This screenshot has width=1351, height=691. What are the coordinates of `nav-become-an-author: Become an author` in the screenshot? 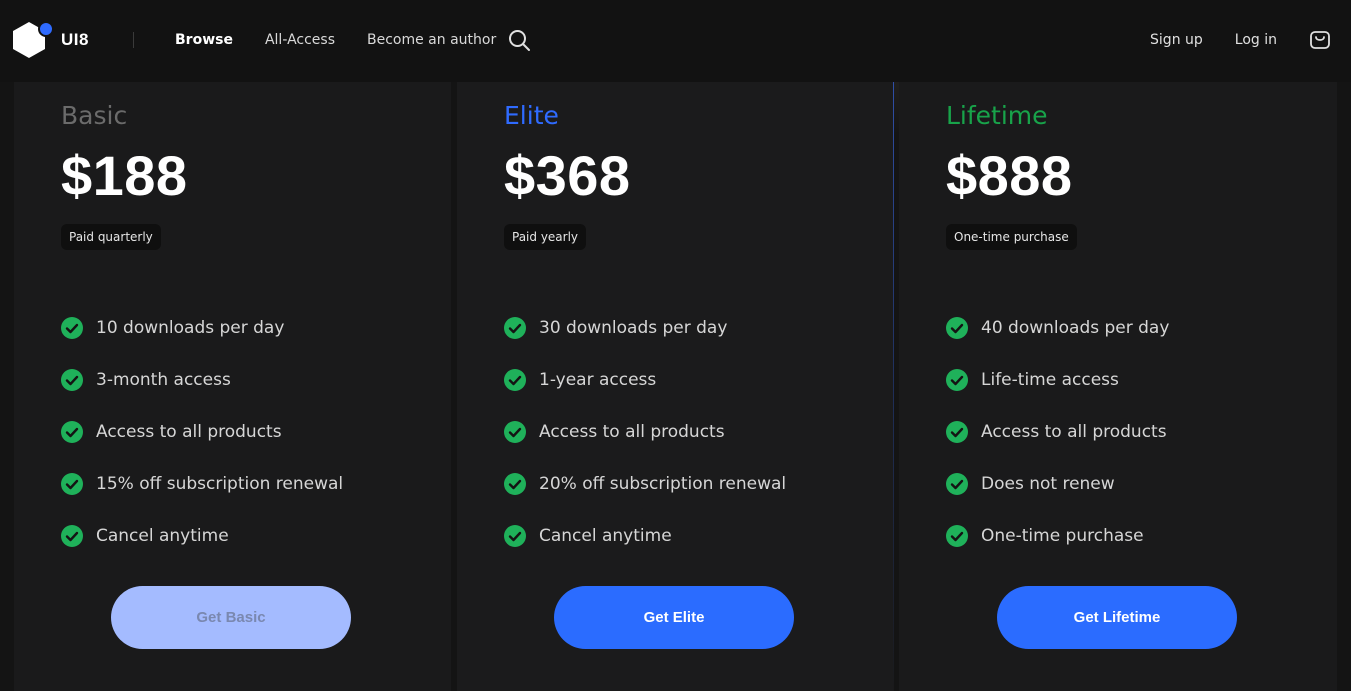 It's located at (431, 40).